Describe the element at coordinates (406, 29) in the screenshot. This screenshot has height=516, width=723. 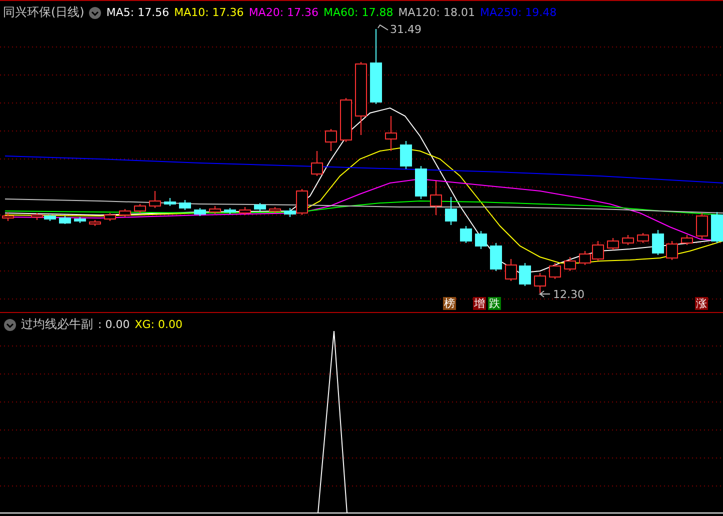
I see `high-price-label: 31.49` at that location.